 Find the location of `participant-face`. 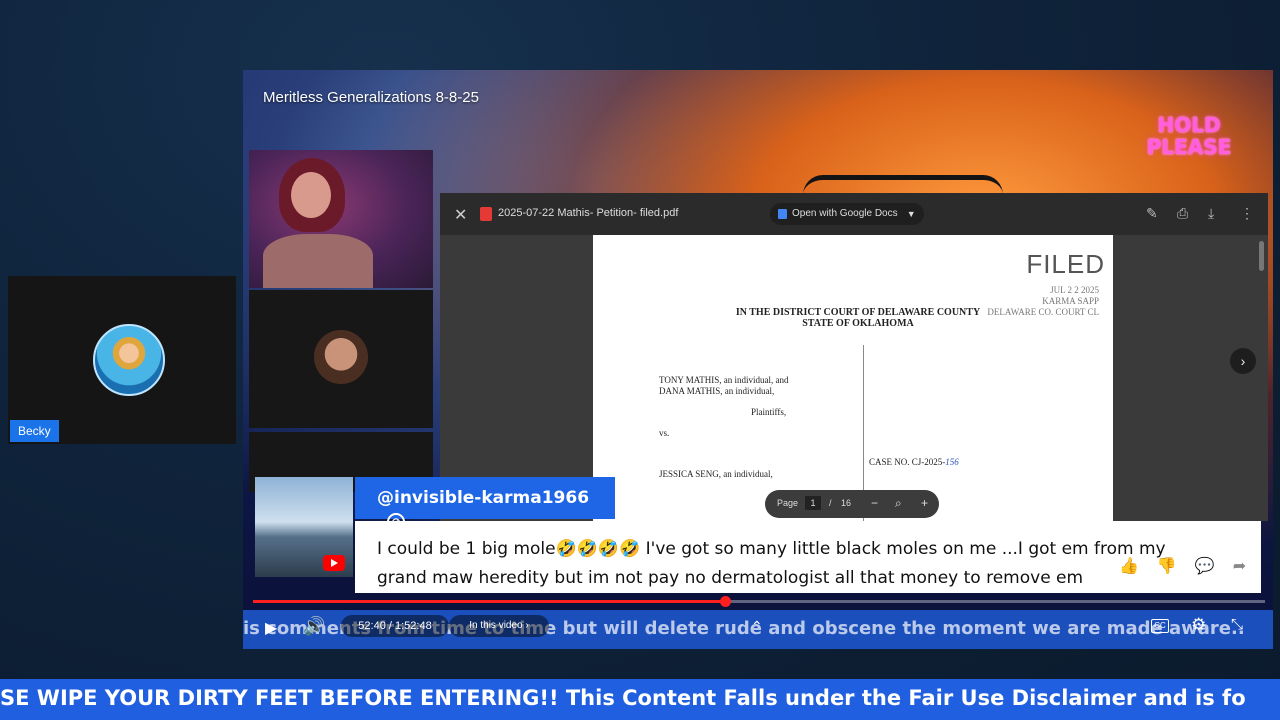

participant-face is located at coordinates (311, 195).